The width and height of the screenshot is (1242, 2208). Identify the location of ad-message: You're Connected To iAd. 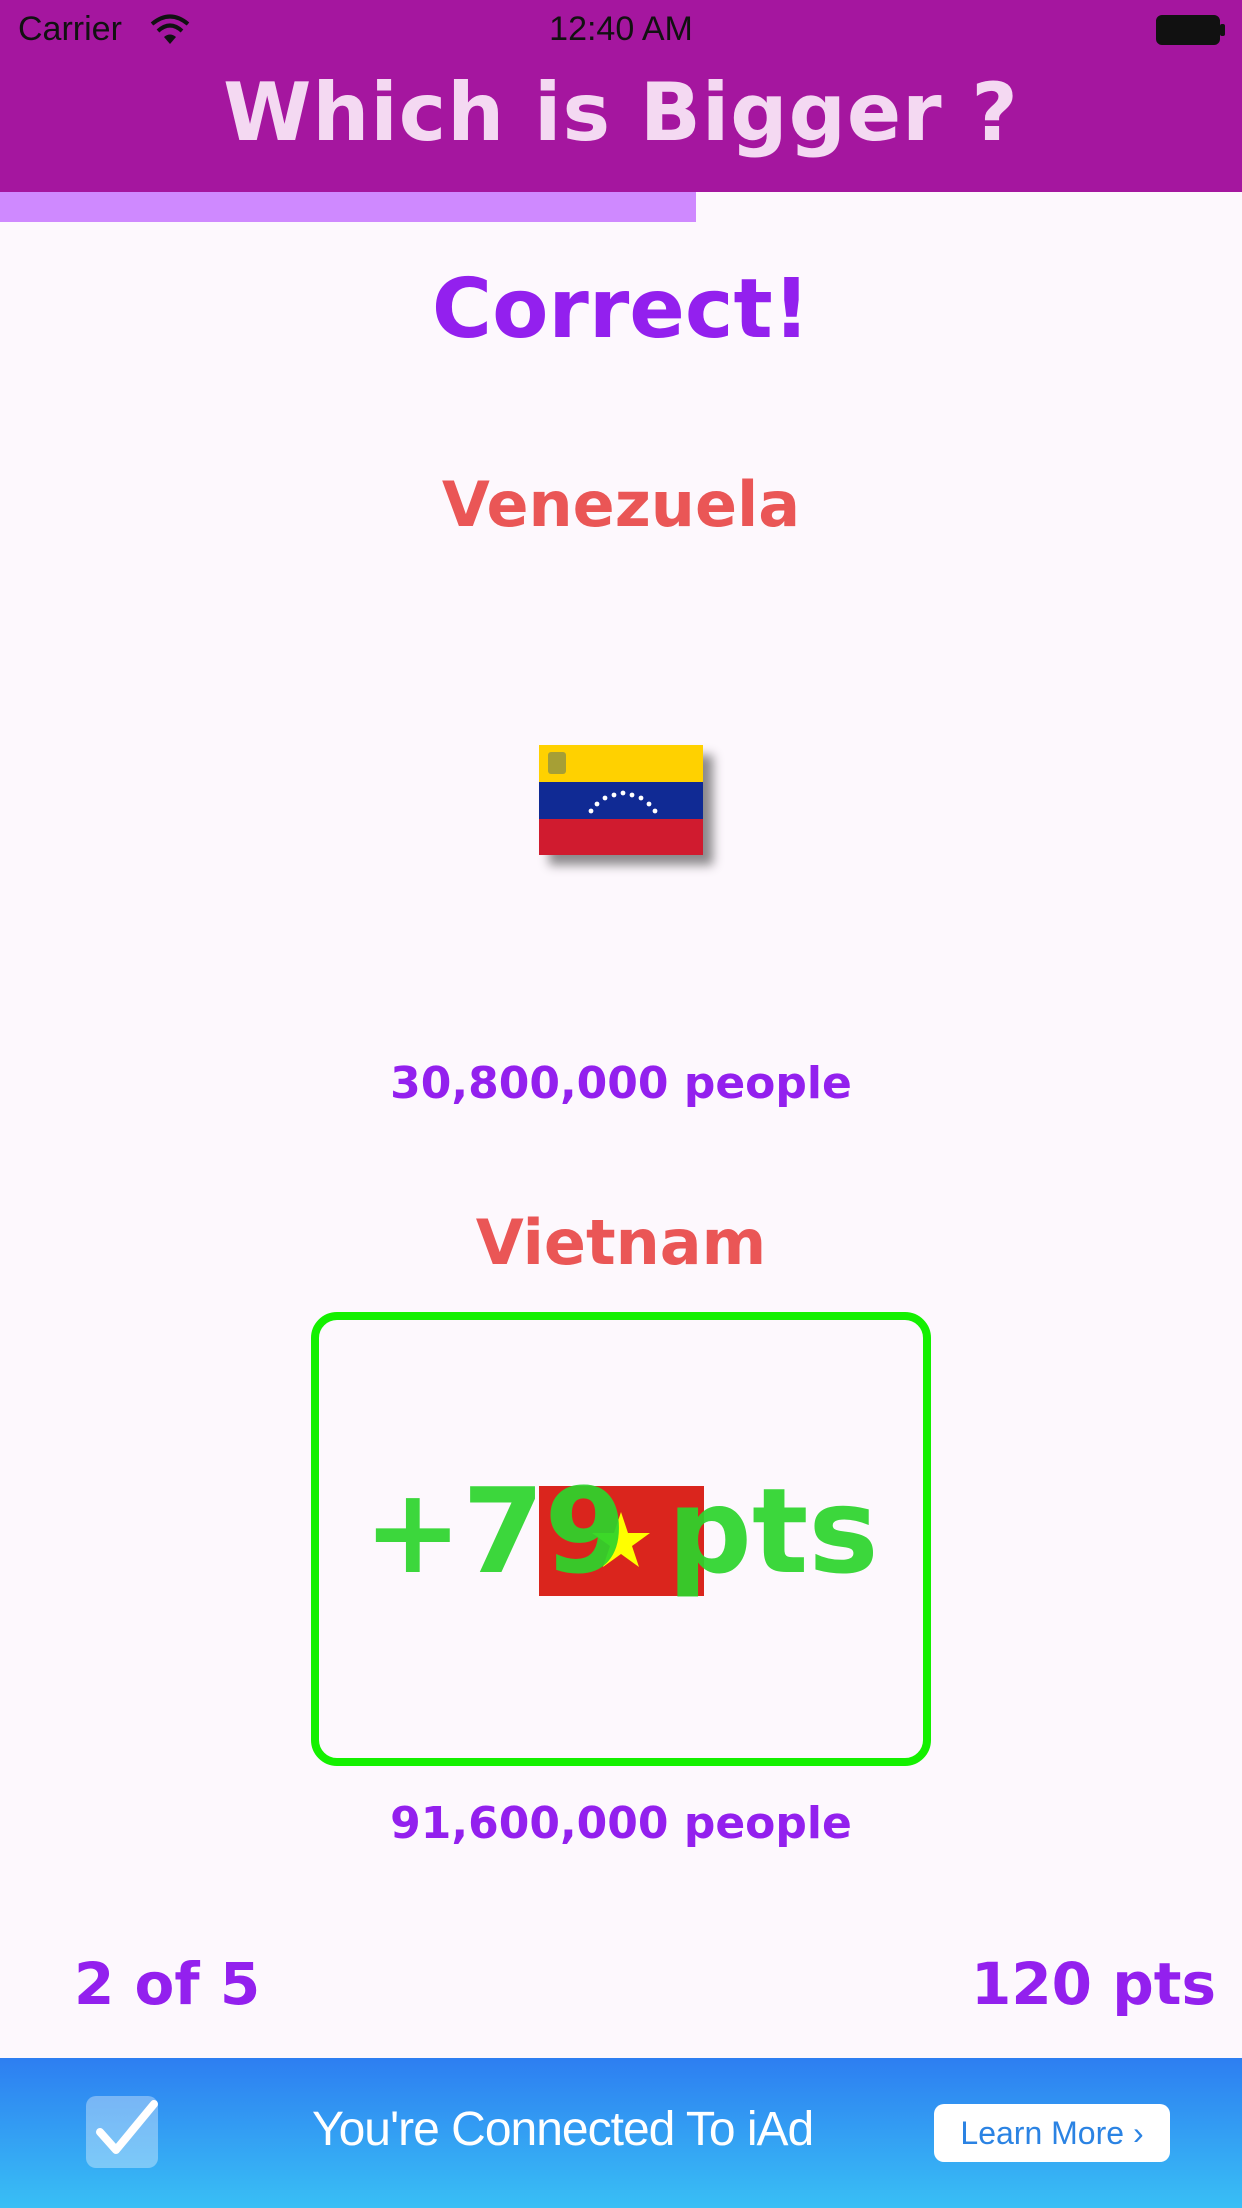
(563, 2129).